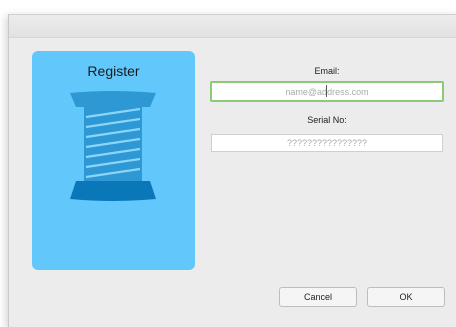 The height and width of the screenshot is (327, 456). Describe the element at coordinates (327, 143) in the screenshot. I see `serial-number-input` at that location.